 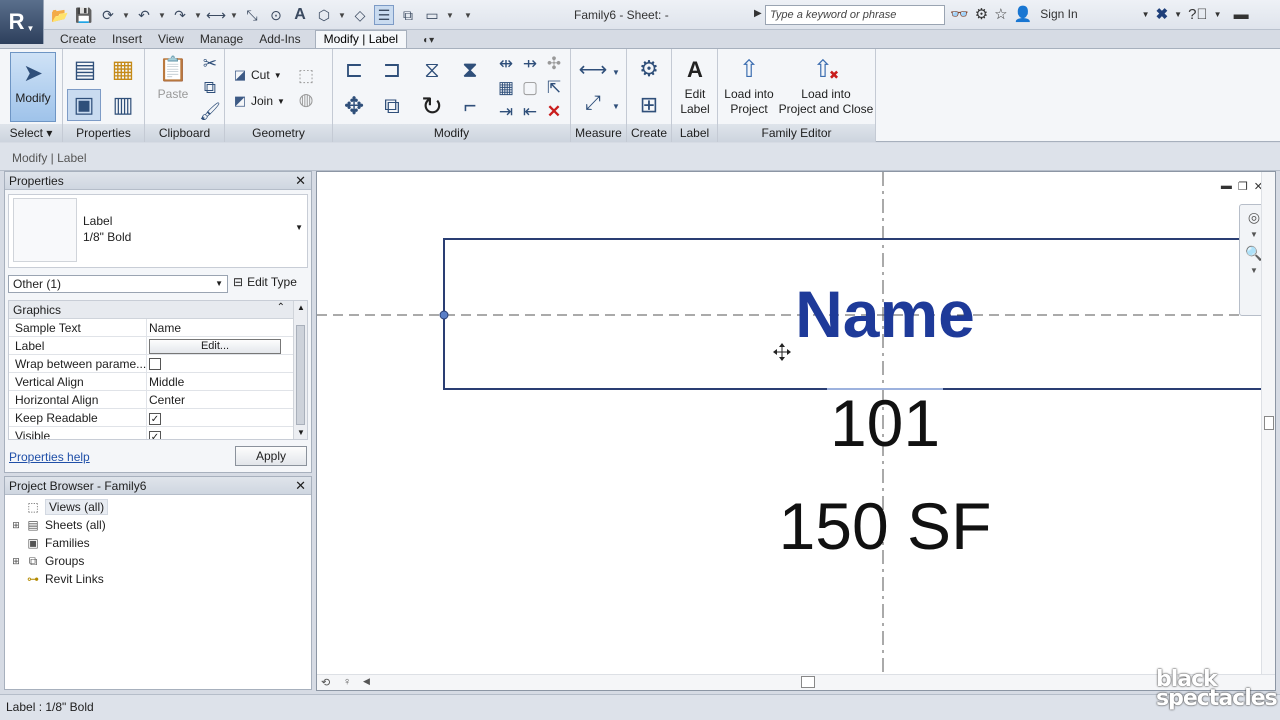 I want to click on copy-element-icon: ⧉, so click(x=392, y=106).